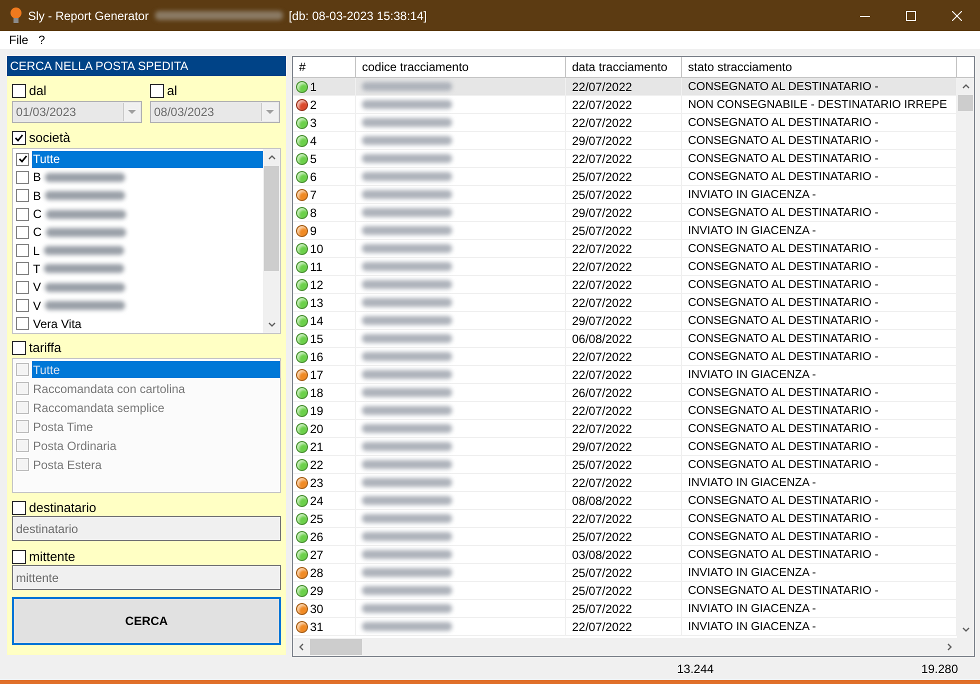  What do you see at coordinates (625, 573) in the screenshot?
I see `table-row: 28 25/07/2022 INVIATO IN GIACENZA -` at bounding box center [625, 573].